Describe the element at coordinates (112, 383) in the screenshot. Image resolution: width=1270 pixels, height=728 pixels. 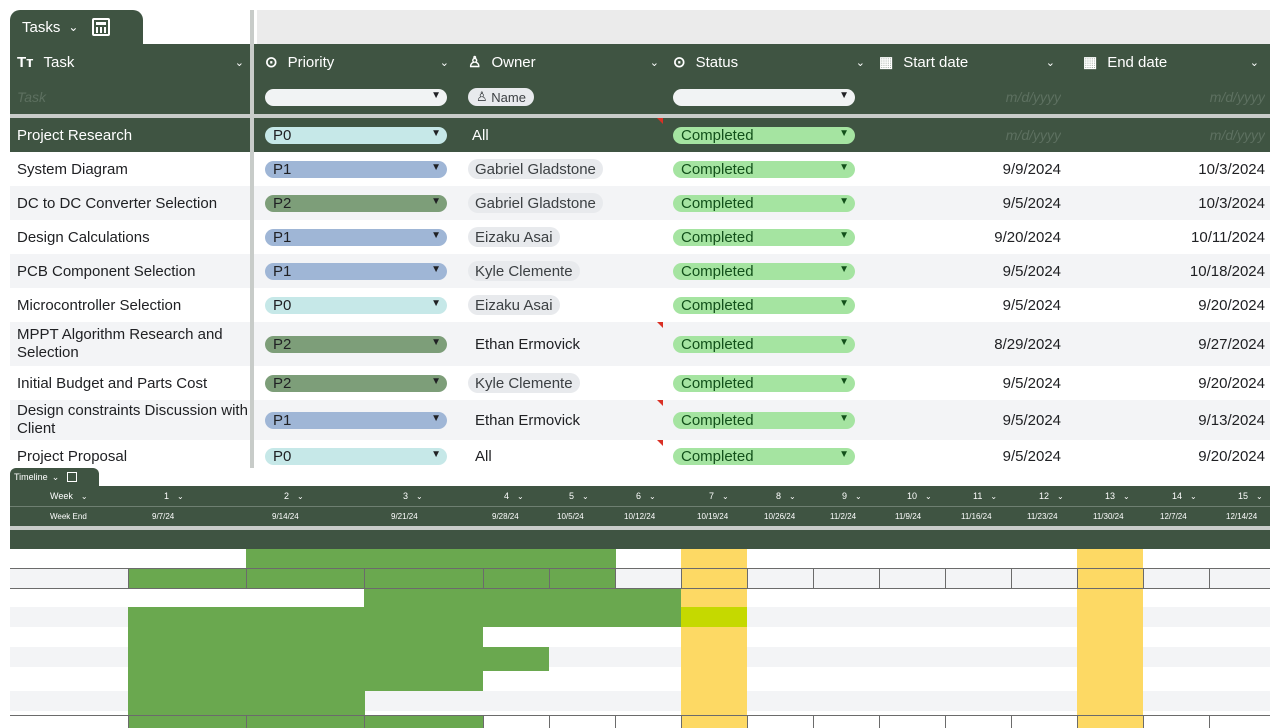
I see `task-name: Initial Budget and Parts Cost` at that location.